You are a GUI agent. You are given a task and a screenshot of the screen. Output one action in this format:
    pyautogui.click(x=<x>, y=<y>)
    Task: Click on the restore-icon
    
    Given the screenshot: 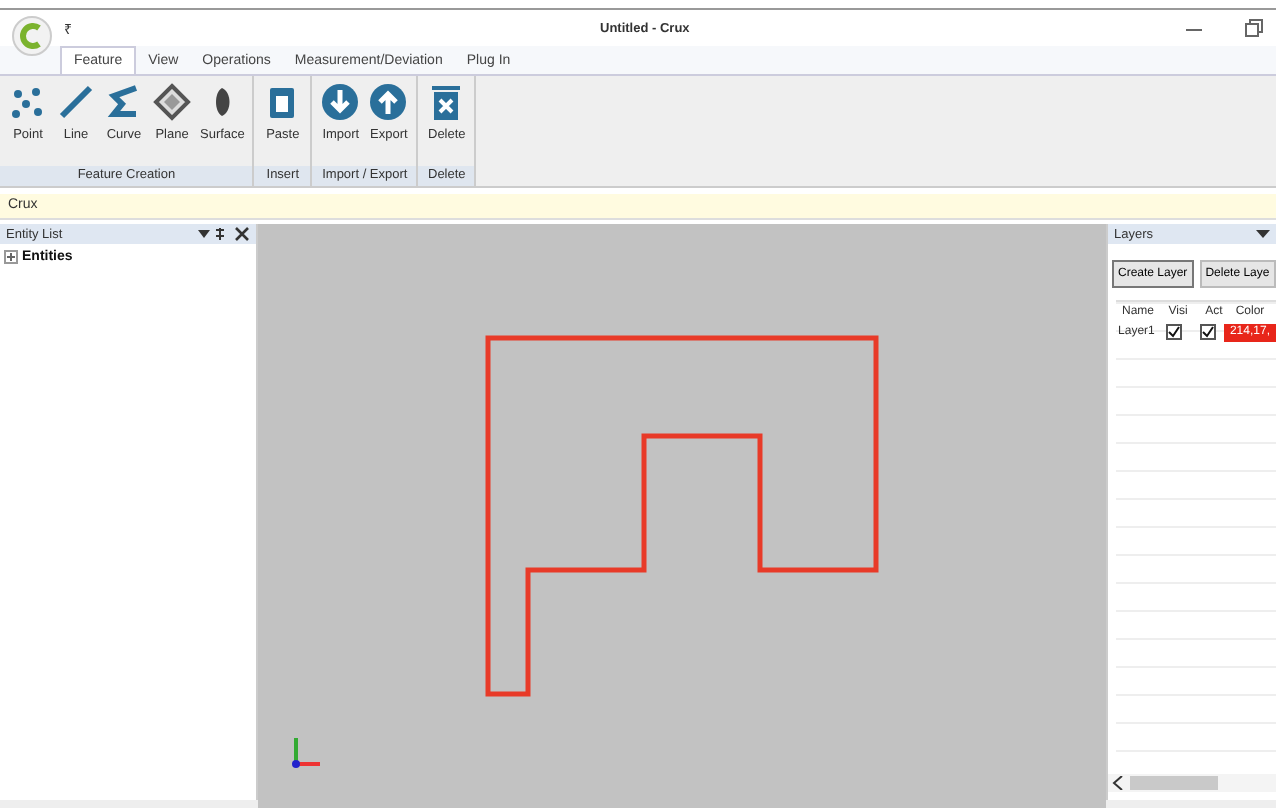 What is the action you would take?
    pyautogui.click(x=1254, y=28)
    